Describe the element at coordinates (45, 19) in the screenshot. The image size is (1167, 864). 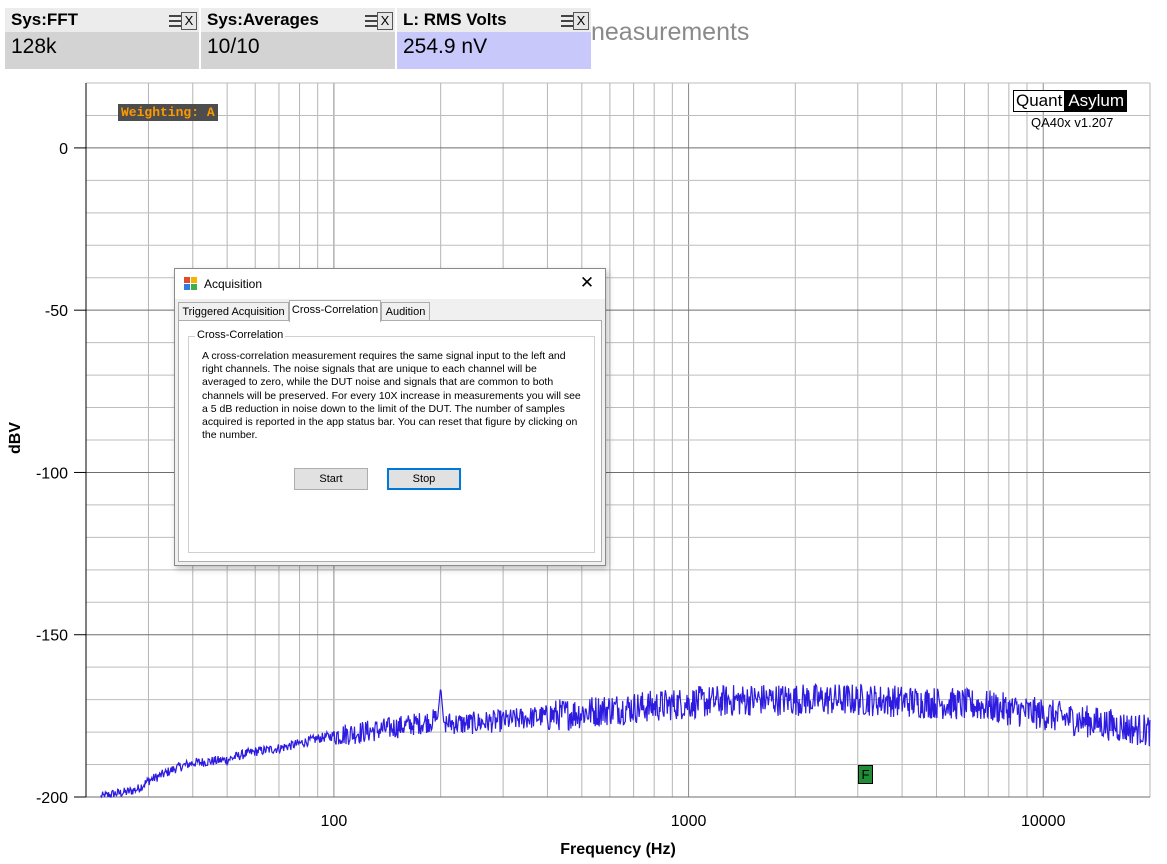
I see `widget-title: Sys:FFT` at that location.